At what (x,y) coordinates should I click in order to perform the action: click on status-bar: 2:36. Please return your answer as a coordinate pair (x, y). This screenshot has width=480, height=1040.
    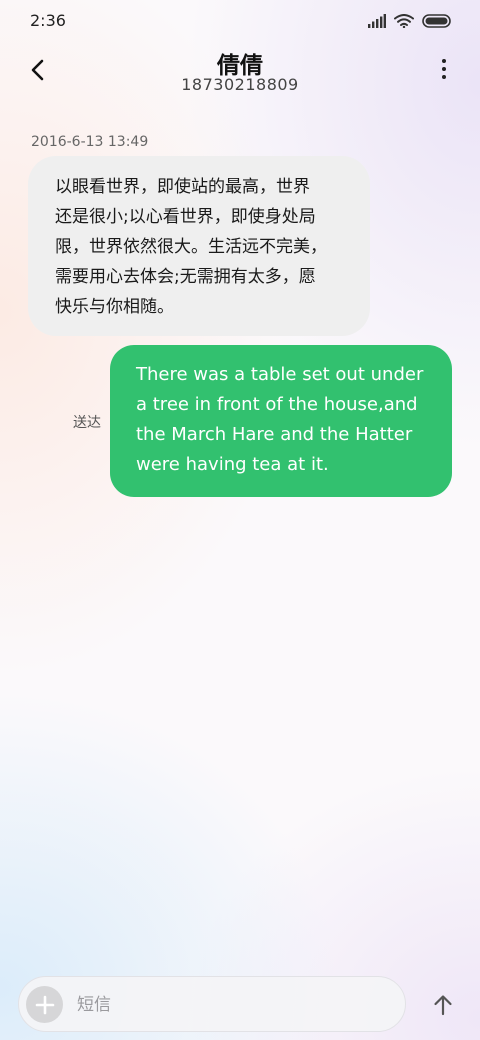
    Looking at the image, I should click on (240, 20).